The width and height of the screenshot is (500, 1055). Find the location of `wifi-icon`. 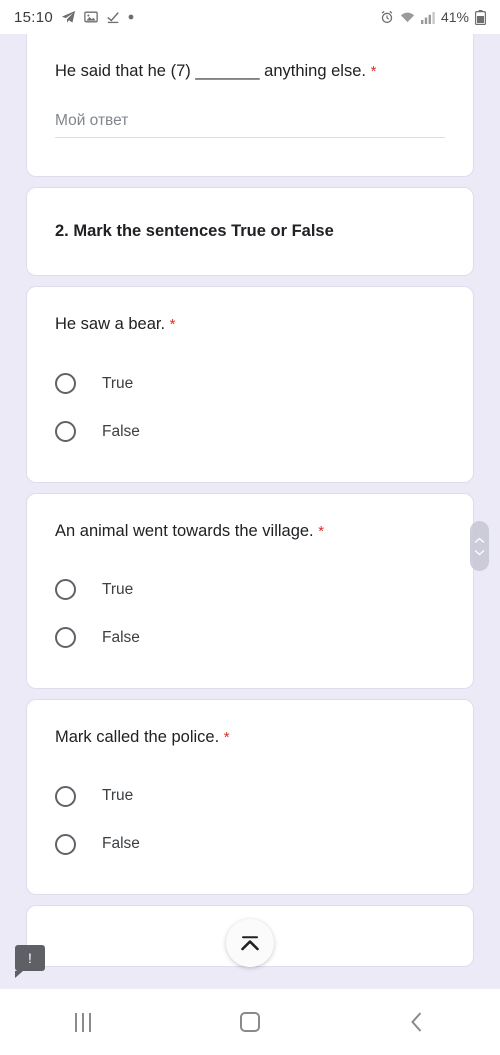

wifi-icon is located at coordinates (407, 17).